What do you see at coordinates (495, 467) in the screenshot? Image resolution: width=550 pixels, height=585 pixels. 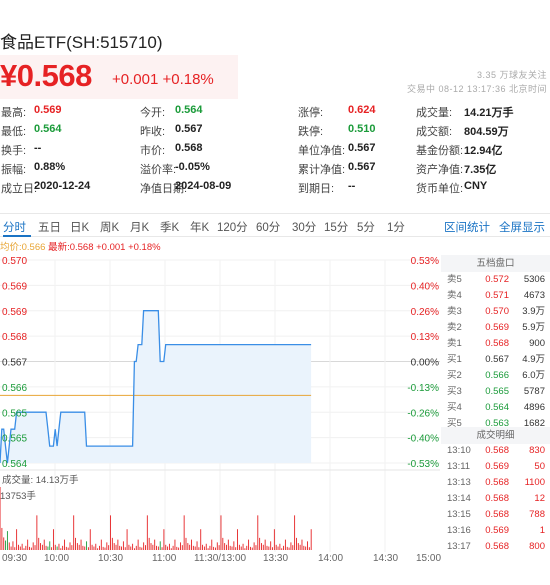 I see `trade-row: 13:11 0.569 50` at bounding box center [495, 467].